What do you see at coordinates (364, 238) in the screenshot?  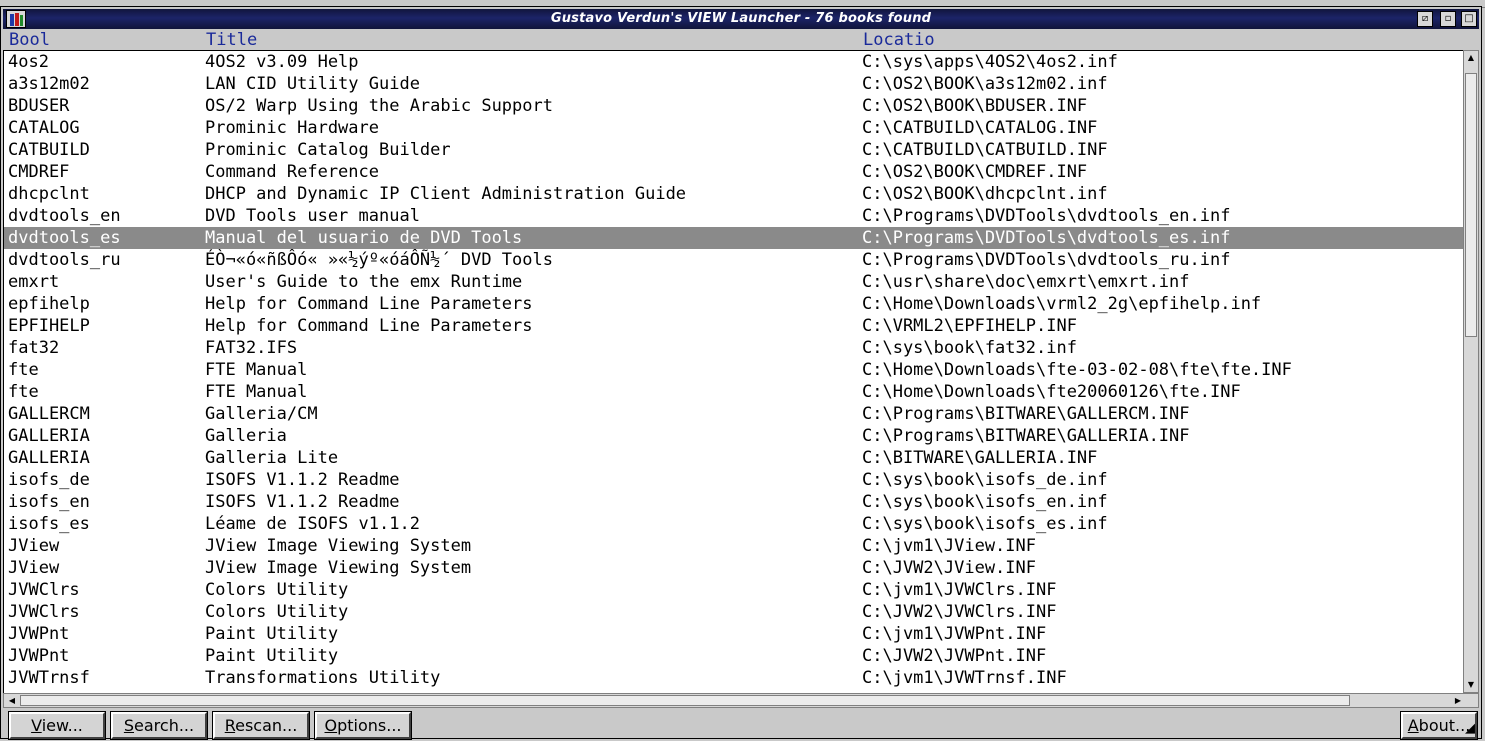 I see `cell-title: Manual del usuario de DVD Tools` at bounding box center [364, 238].